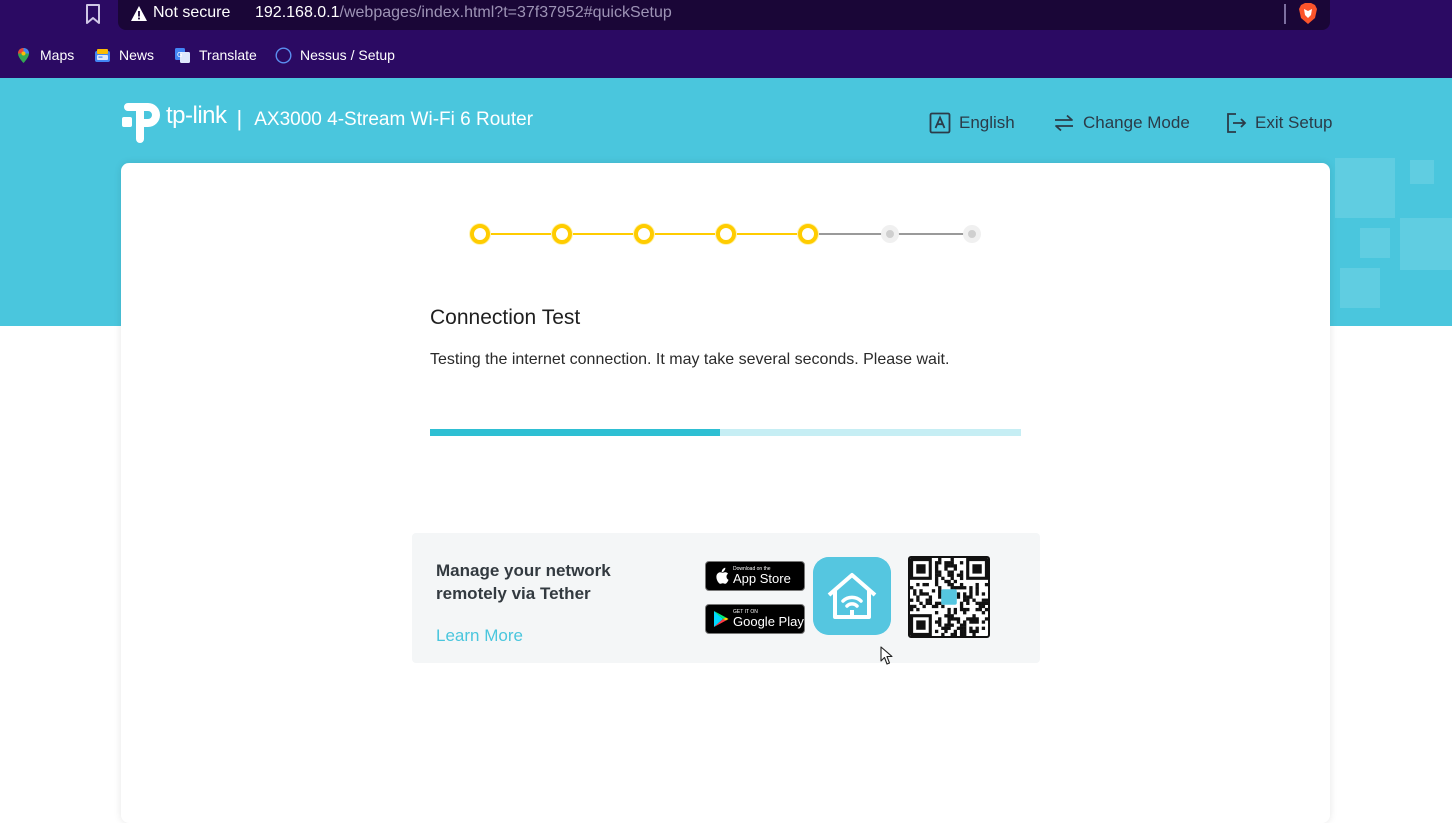 The width and height of the screenshot is (1452, 823). Describe the element at coordinates (1285, 14) in the screenshot. I see `address-divider` at that location.